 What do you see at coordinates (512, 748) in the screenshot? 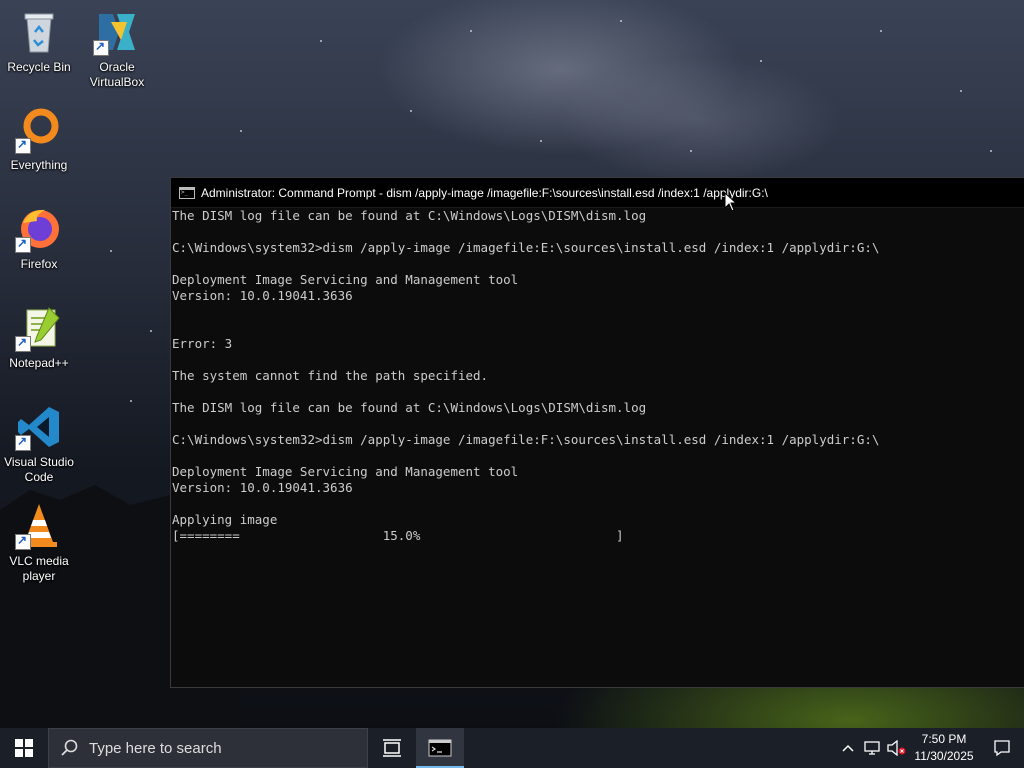
I see `taskbar: Type here to search 7:50 PM 11/30/2025` at bounding box center [512, 748].